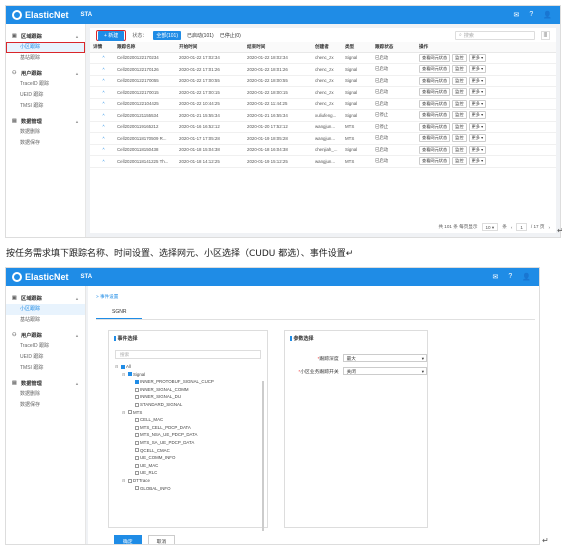  I want to click on tree-node: UE_MAC, so click(191, 466).